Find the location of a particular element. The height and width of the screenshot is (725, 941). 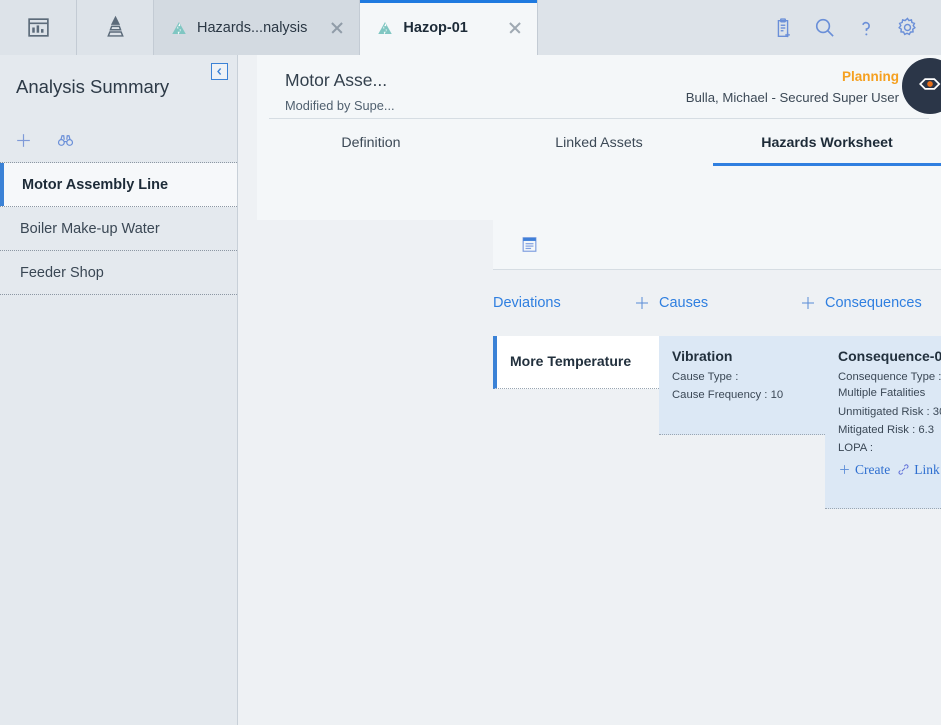

tab-label: Definition is located at coordinates (371, 142).